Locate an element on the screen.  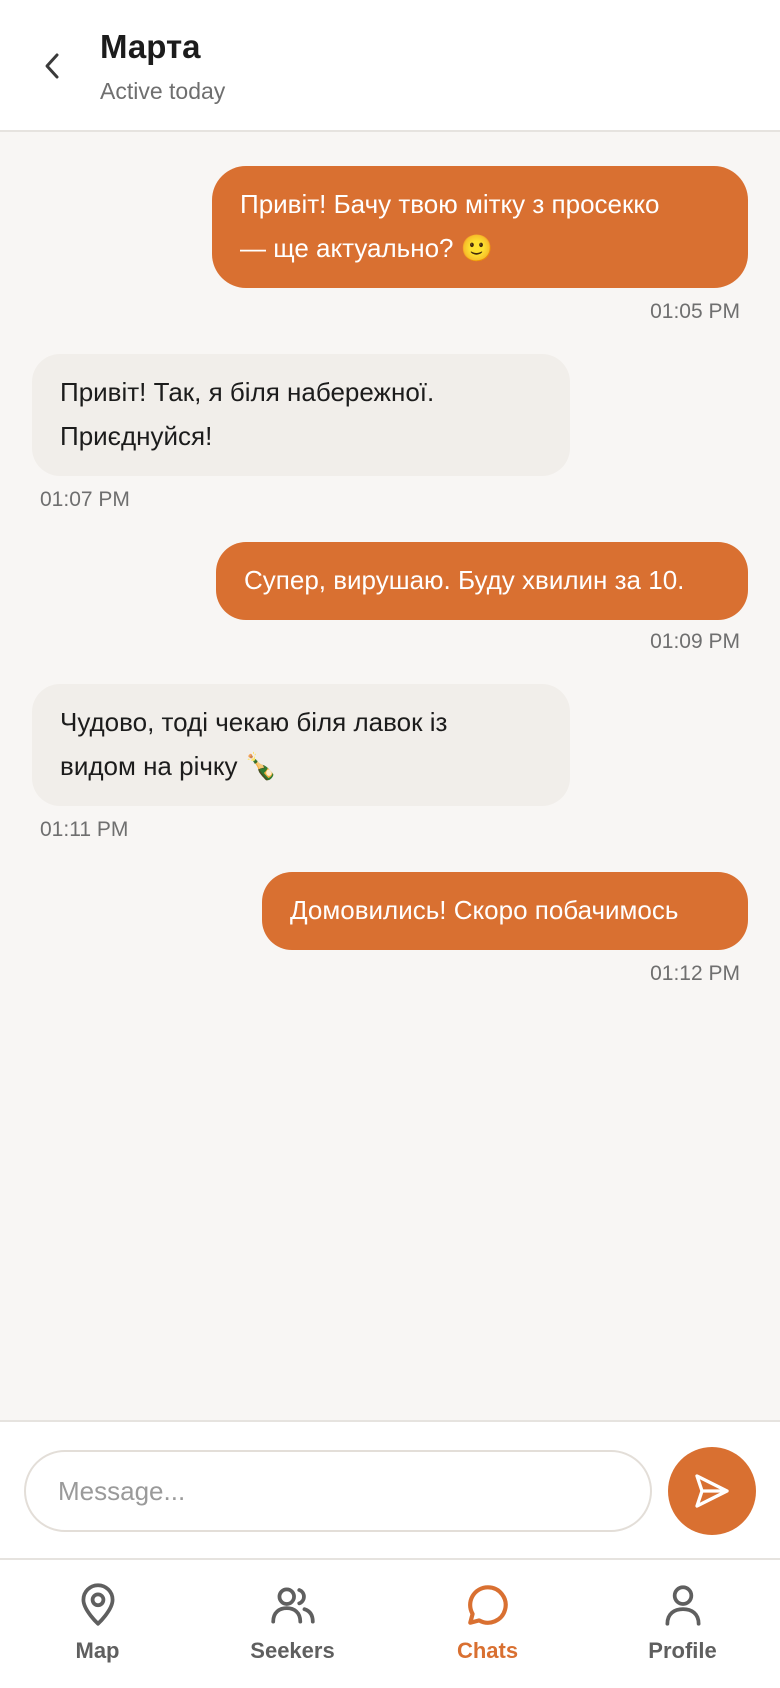
send-button is located at coordinates (712, 1491).